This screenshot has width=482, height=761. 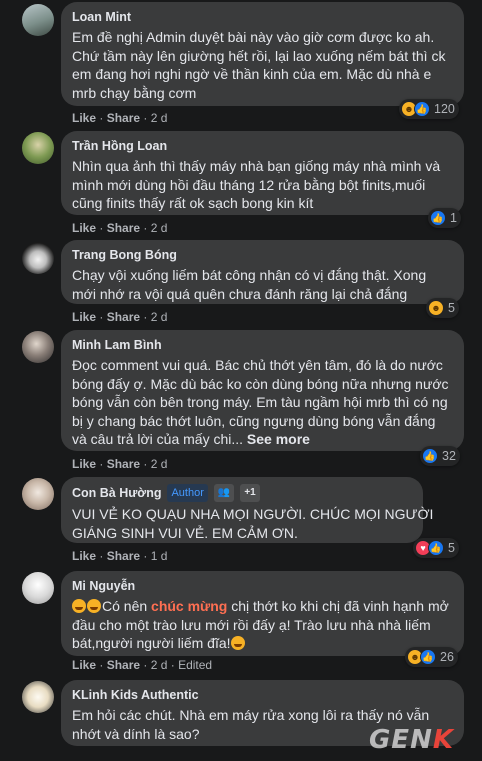 I want to click on author-badge: Author, so click(x=187, y=493).